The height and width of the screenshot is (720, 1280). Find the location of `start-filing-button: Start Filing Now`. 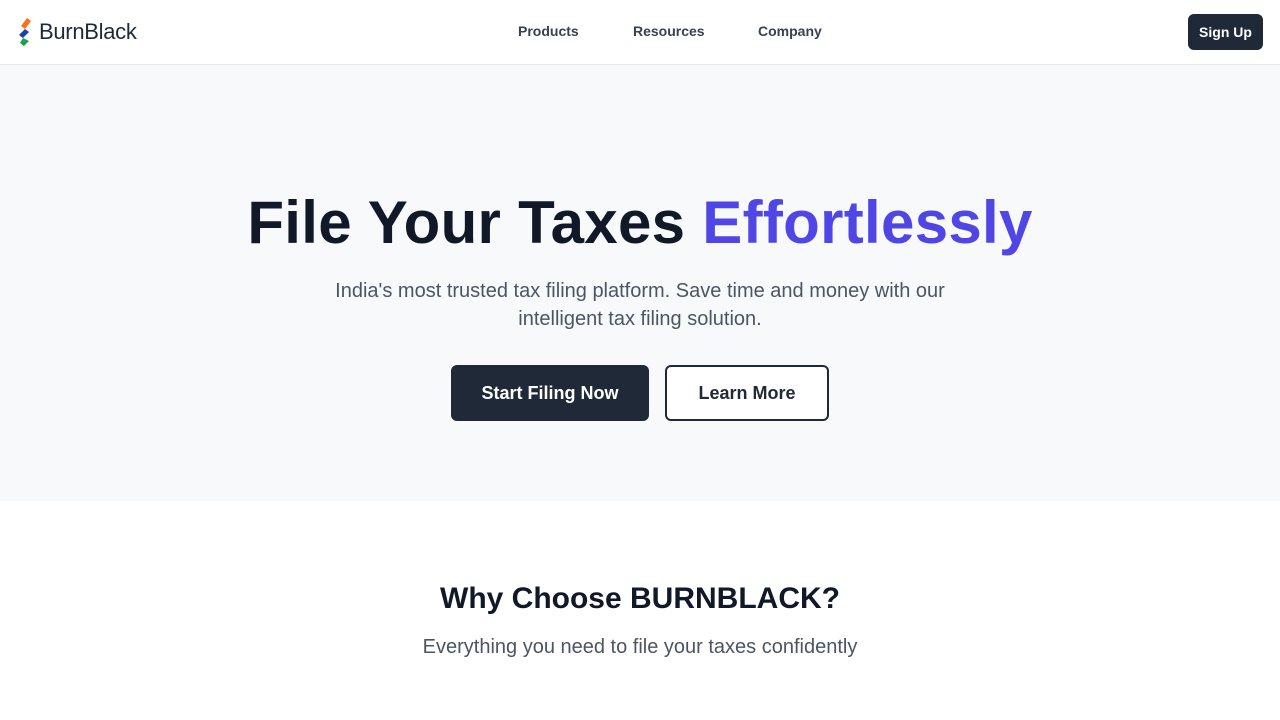

start-filing-button: Start Filing Now is located at coordinates (550, 393).